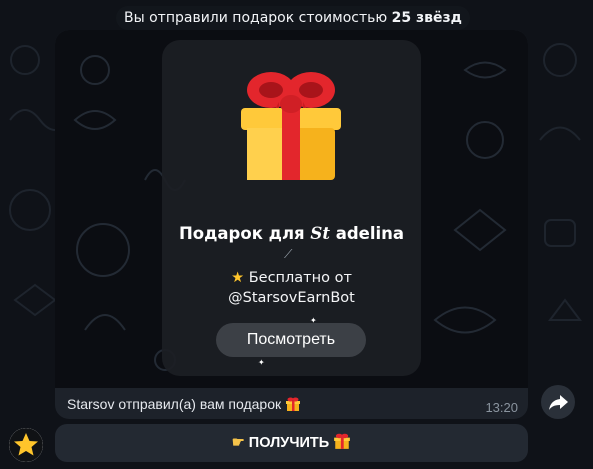 The width and height of the screenshot is (593, 469). I want to click on share-arrow-icon, so click(558, 402).